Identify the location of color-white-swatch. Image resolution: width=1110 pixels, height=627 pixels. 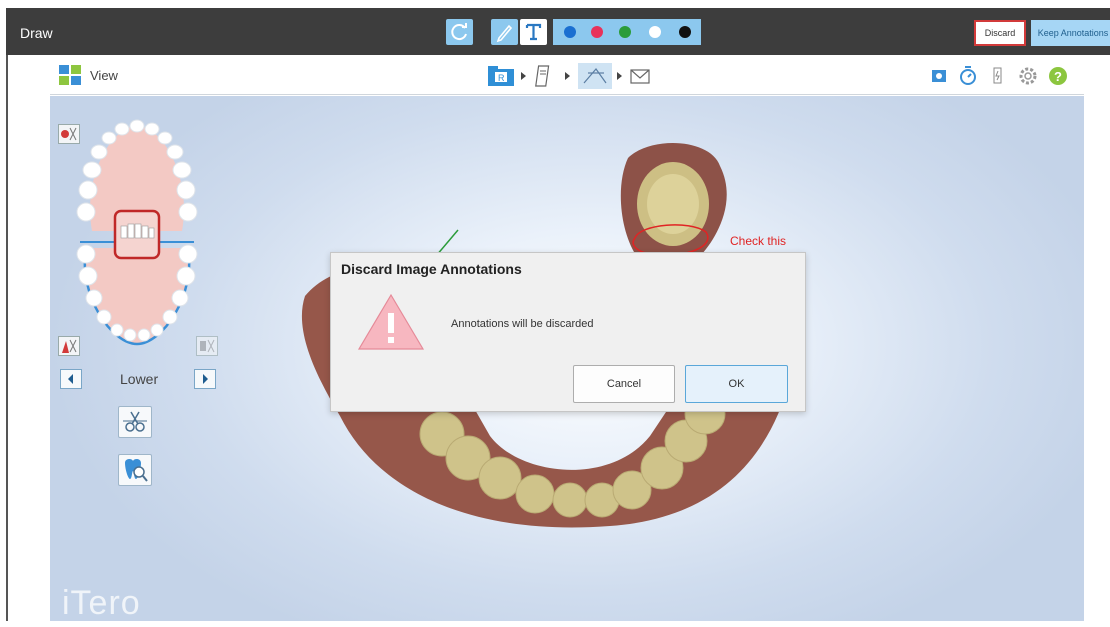
(655, 32).